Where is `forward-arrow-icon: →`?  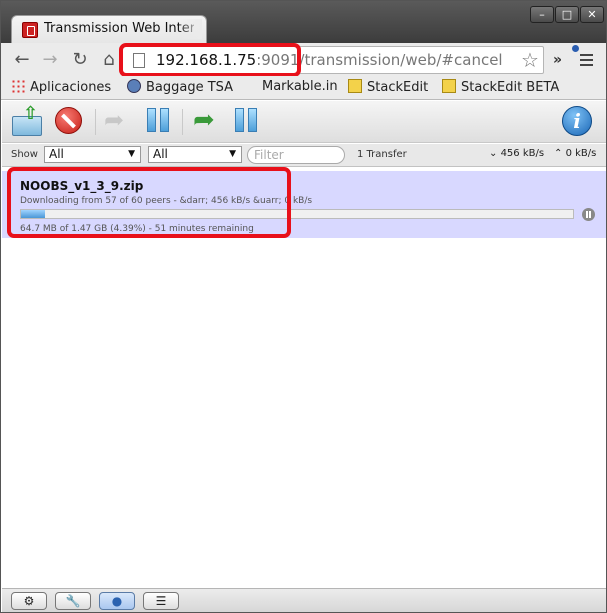 forward-arrow-icon: → is located at coordinates (50, 60).